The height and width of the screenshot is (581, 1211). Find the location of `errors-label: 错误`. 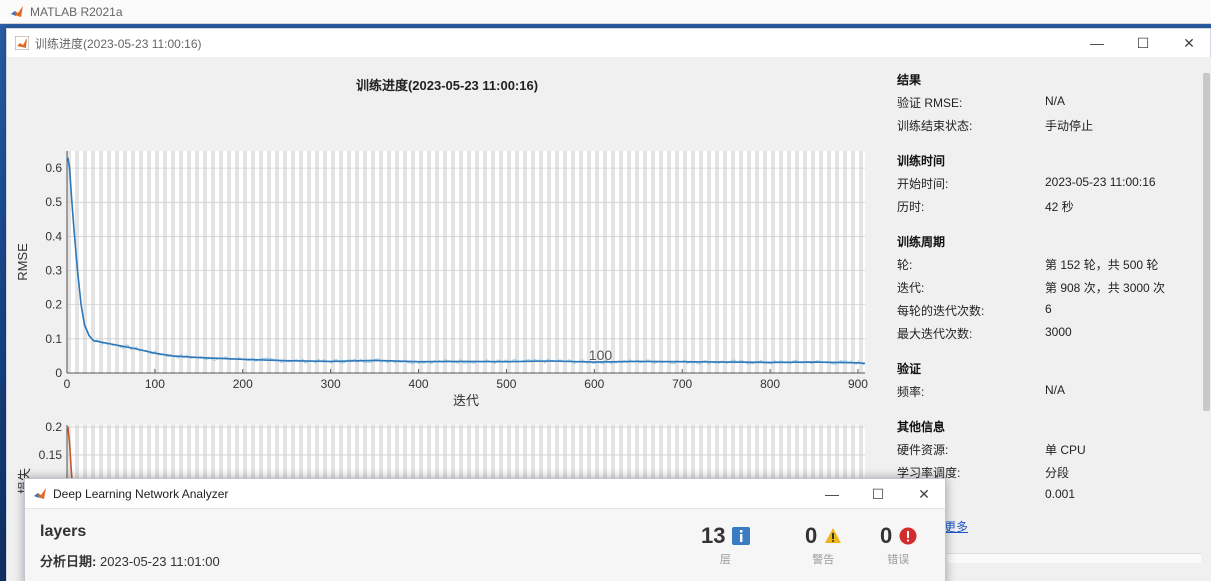

errors-label: 错误 is located at coordinates (898, 560).